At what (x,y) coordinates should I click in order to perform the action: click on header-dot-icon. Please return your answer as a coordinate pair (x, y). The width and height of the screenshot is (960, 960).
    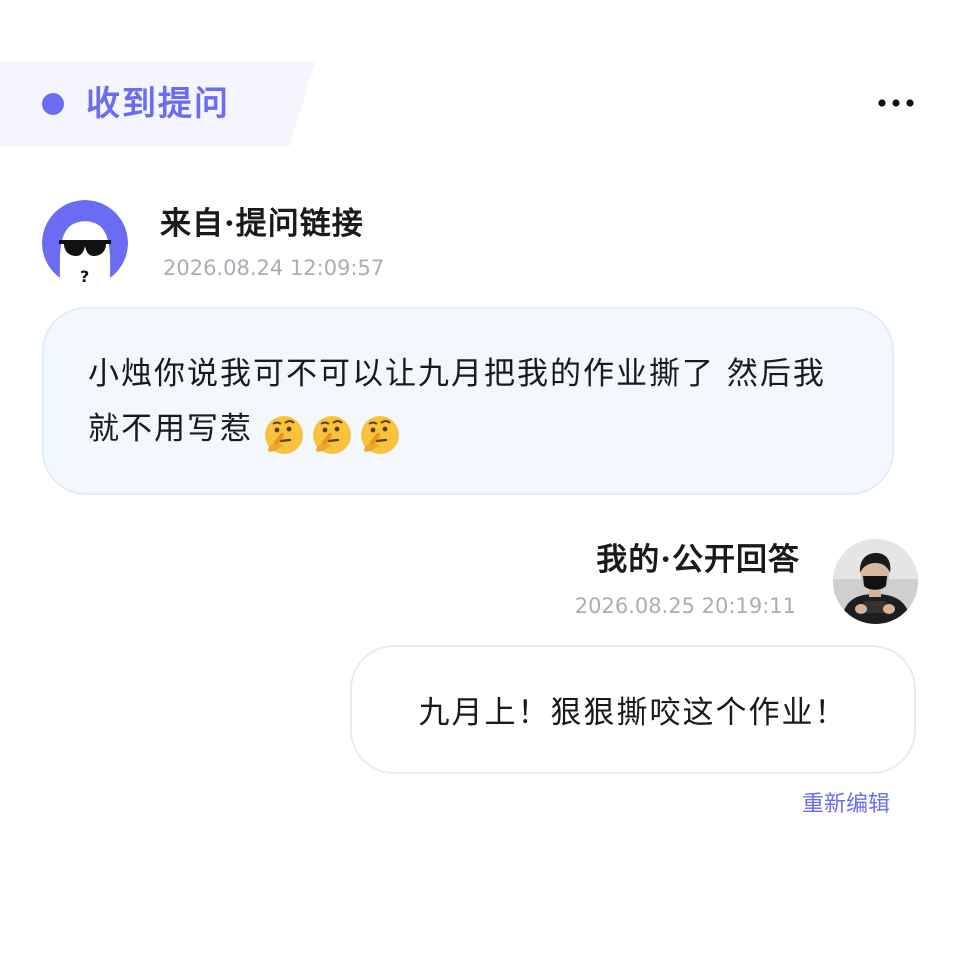
    Looking at the image, I should click on (53, 104).